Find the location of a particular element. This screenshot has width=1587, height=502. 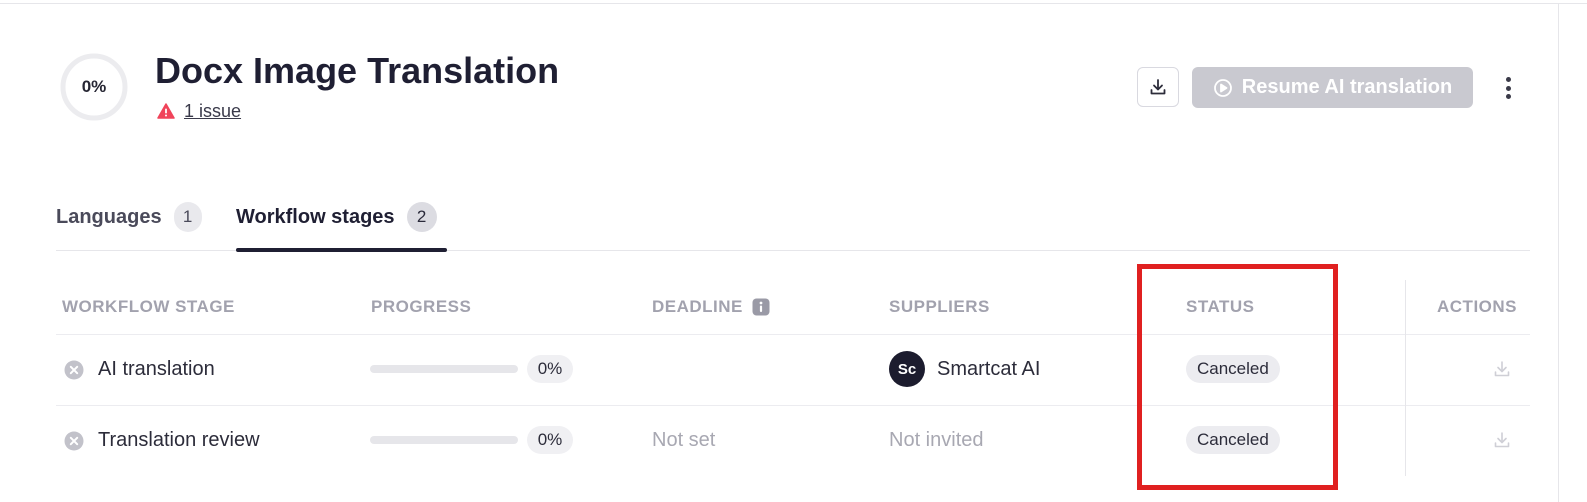

issues-link-label: 1 issue is located at coordinates (212, 111).